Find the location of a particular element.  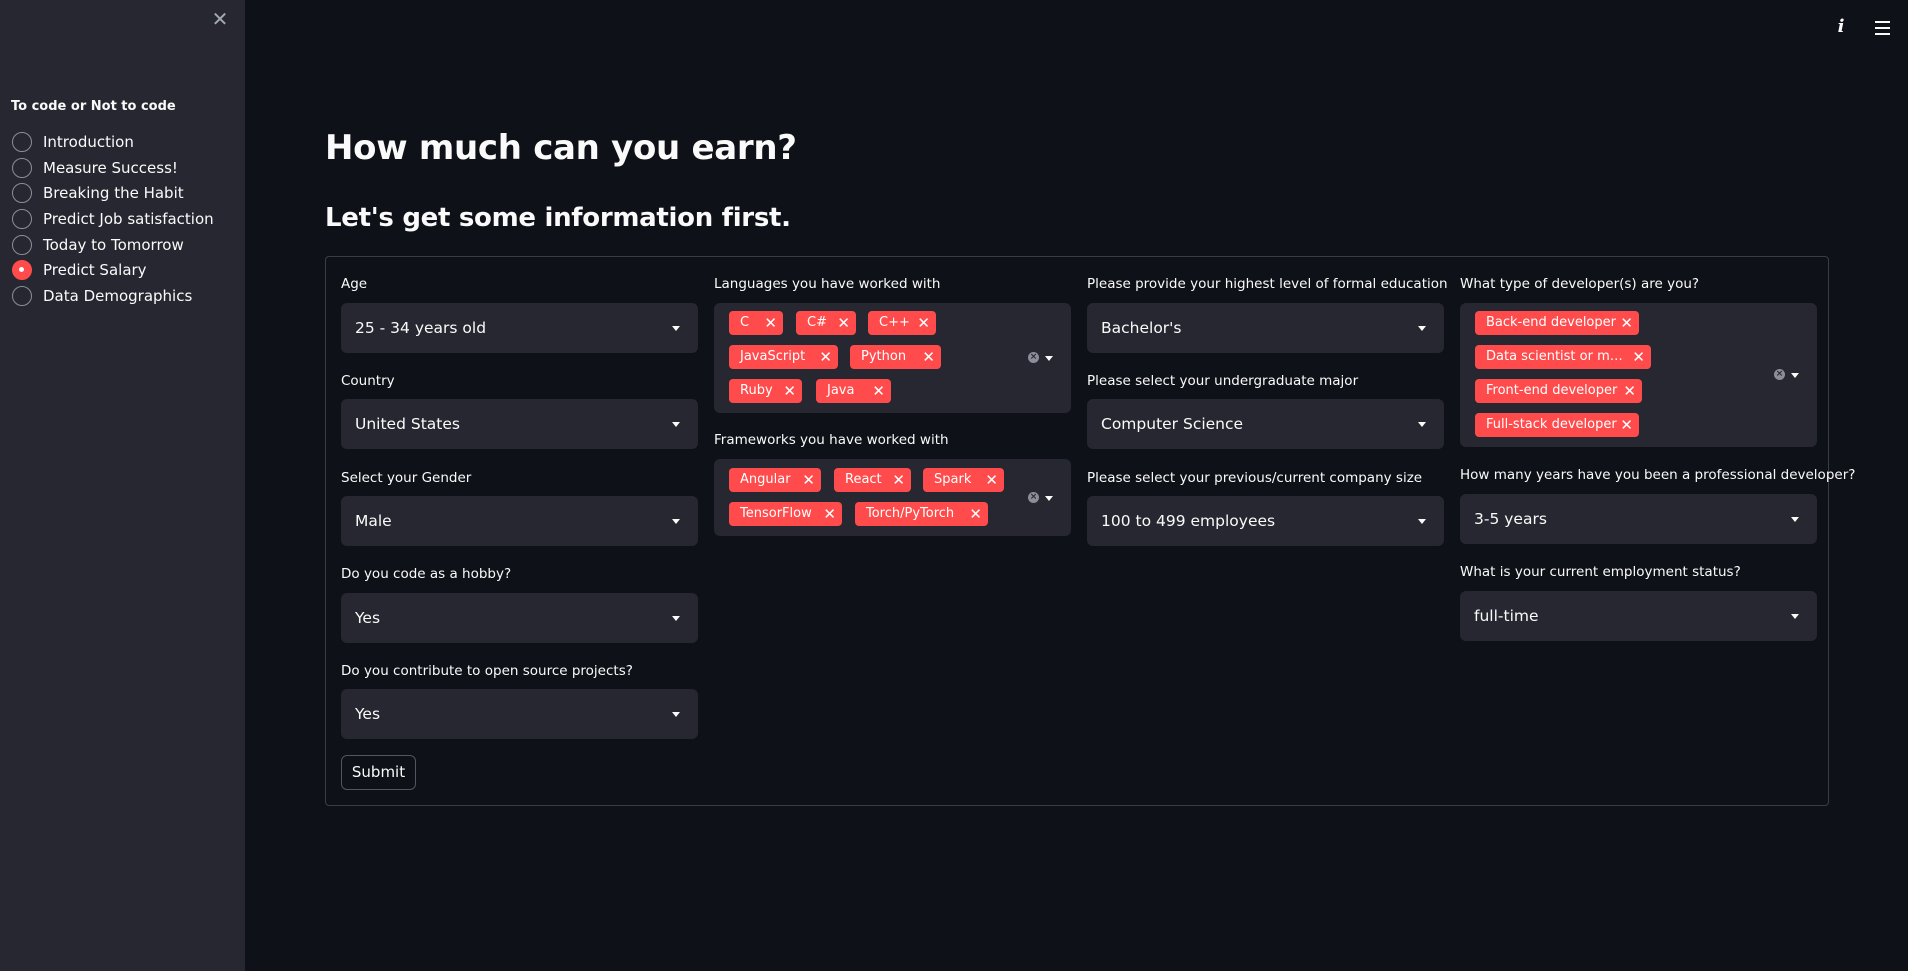

framework-tag: Angular ✕ is located at coordinates (775, 480).